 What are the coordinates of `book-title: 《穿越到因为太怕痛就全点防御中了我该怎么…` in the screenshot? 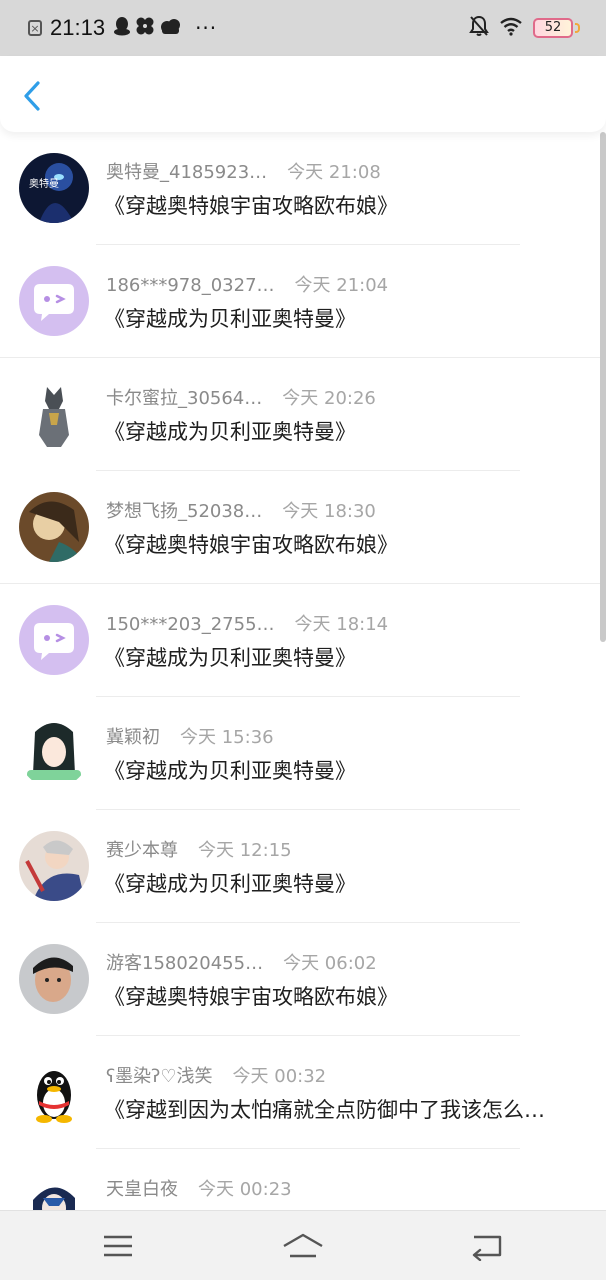 It's located at (324, 1110).